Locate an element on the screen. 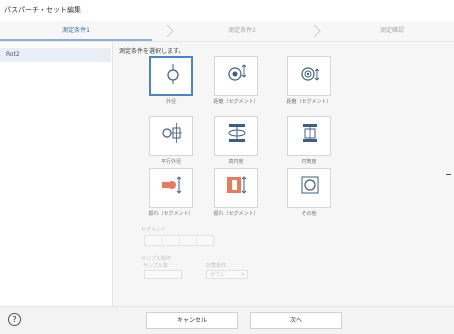  parallel-outer-diameter-icon is located at coordinates (172, 133).